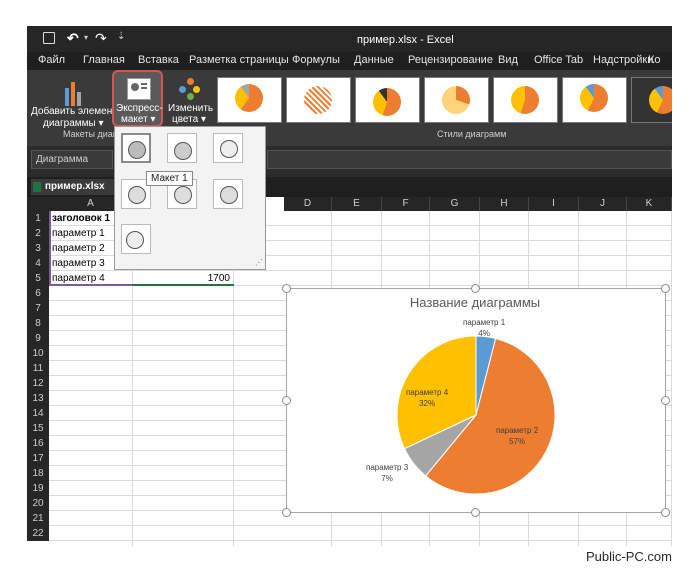  Describe the element at coordinates (654, 60) in the screenshot. I see `menu-tab-10: Ко` at that location.